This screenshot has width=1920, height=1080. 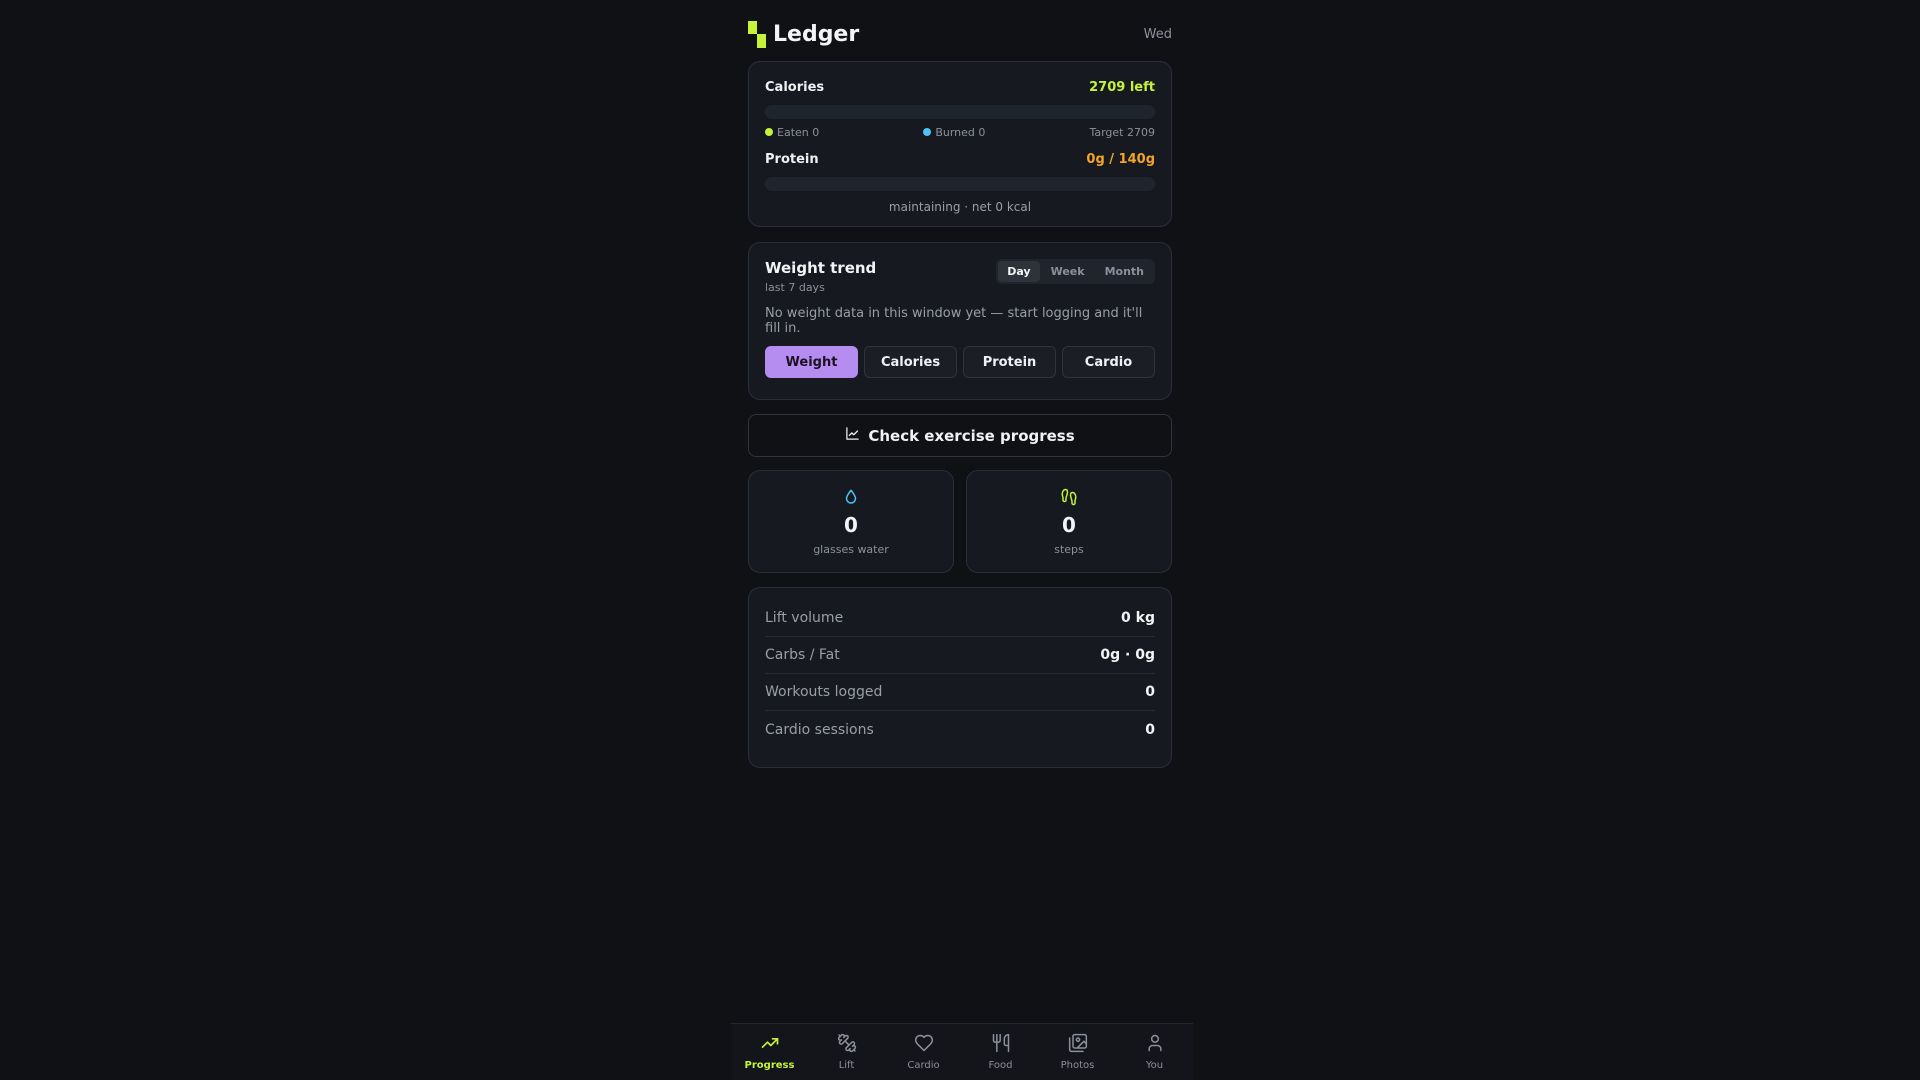 I want to click on trend-subtitle: last 7 days, so click(x=795, y=287).